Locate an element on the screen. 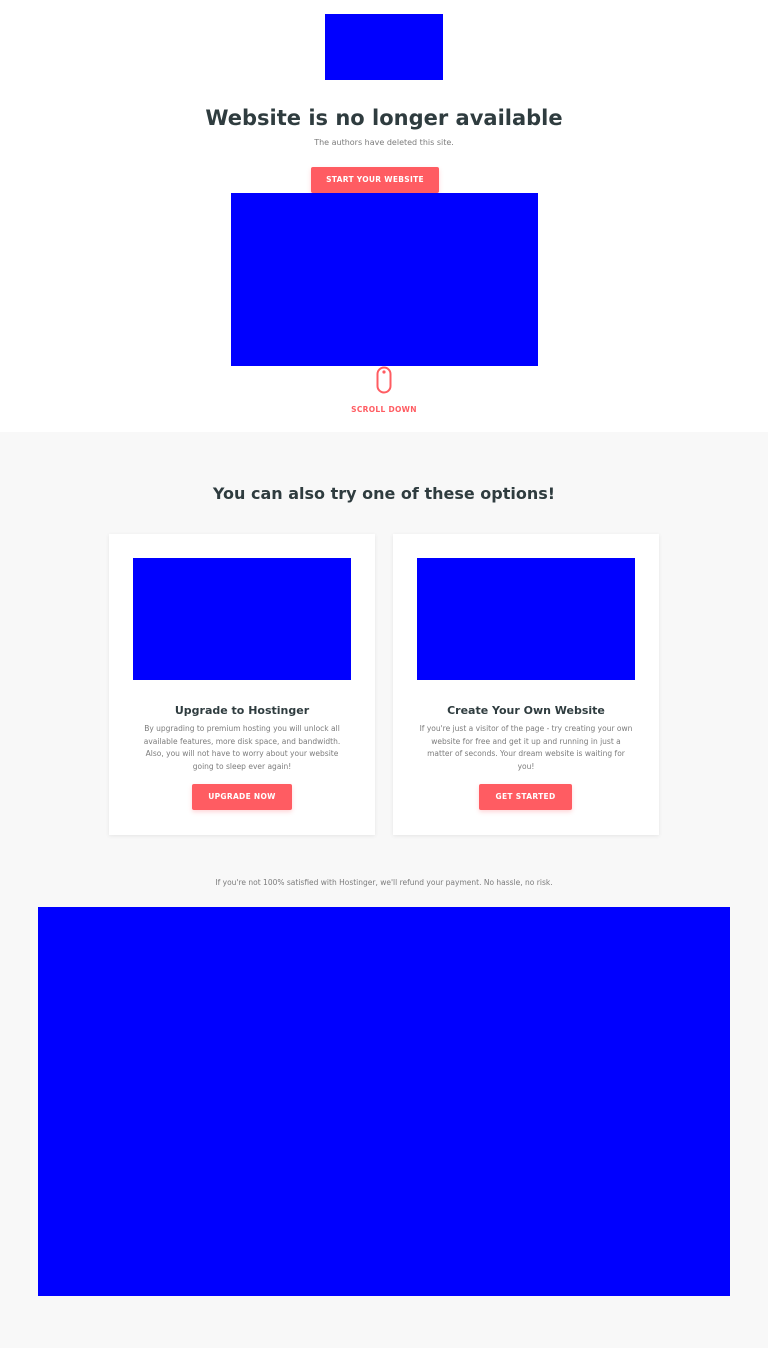 This screenshot has width=768, height=1348. upgrade-card-title: Upgrade to Hostinger is located at coordinates (242, 710).